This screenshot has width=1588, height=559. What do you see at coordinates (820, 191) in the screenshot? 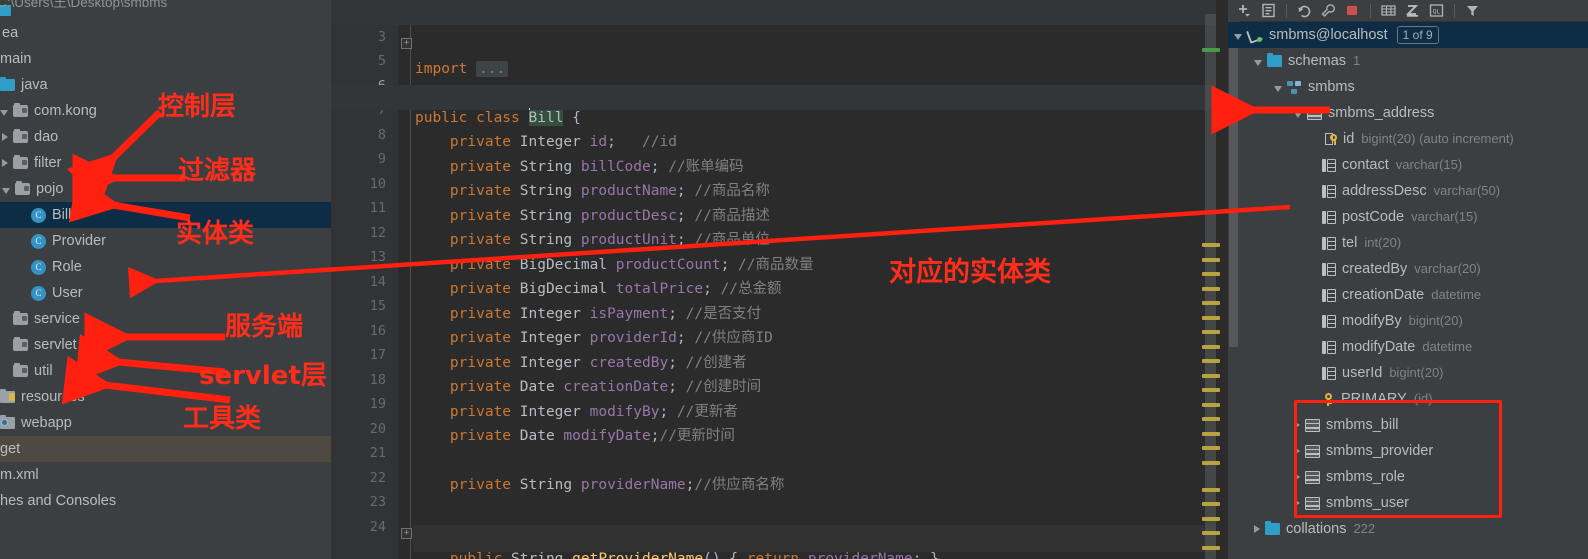
I see `code-line: private String productName; //商品名称` at bounding box center [820, 191].